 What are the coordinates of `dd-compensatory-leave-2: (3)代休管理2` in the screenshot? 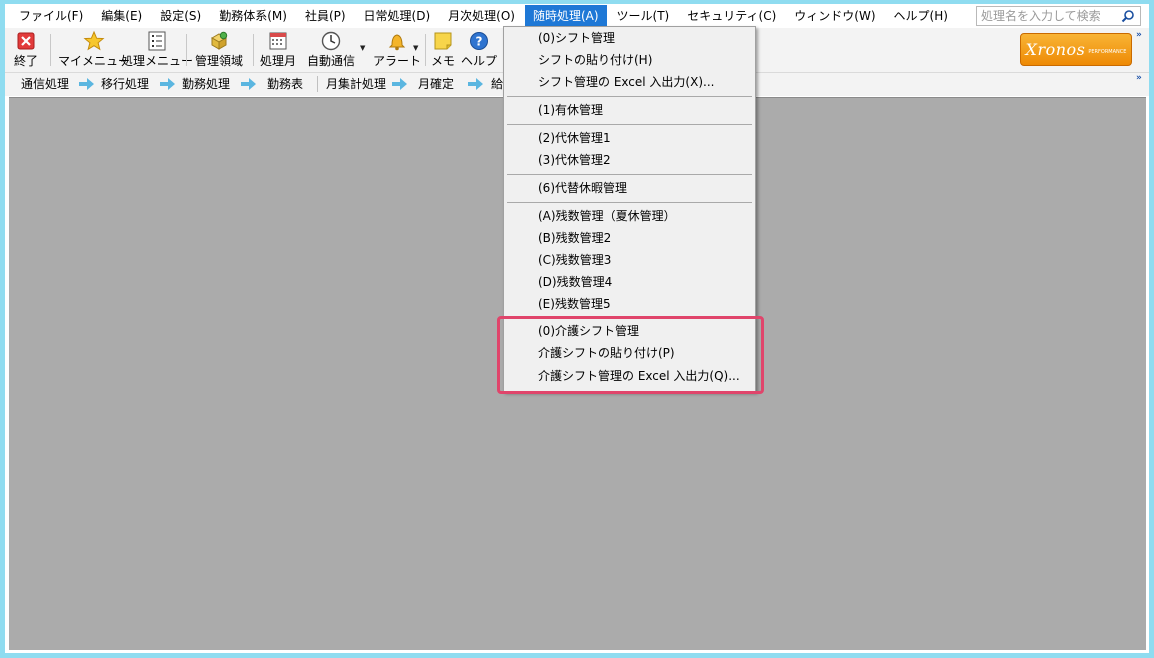 It's located at (629, 160).